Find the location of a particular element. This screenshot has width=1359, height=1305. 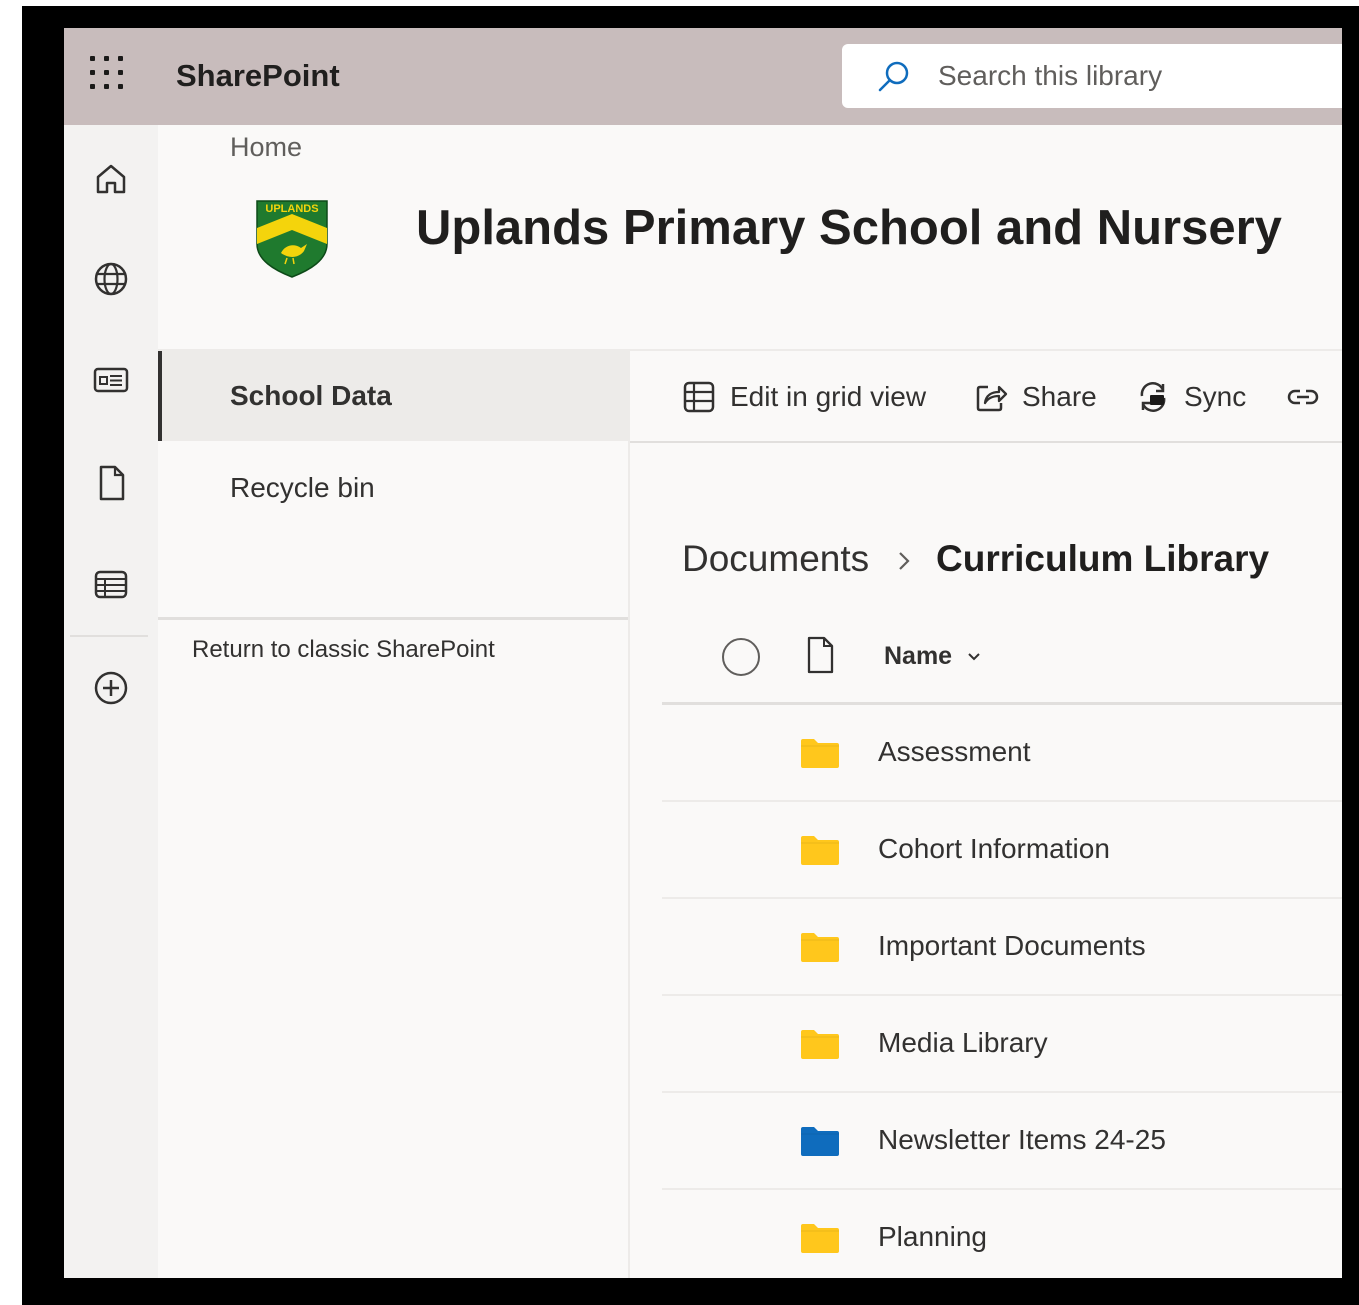

breadcrumb-current: Curriculum Library is located at coordinates (1102, 559).